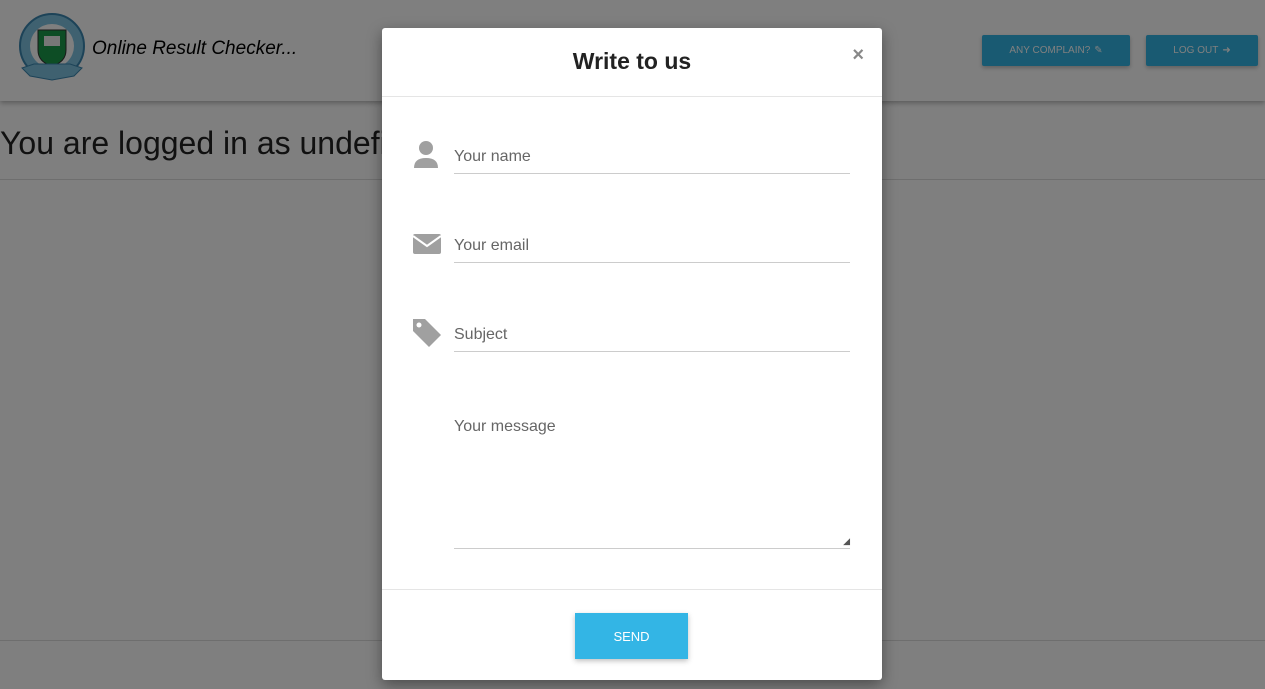 Image resolution: width=1265 pixels, height=689 pixels. I want to click on modal-header: Write to us ×, so click(632, 62).